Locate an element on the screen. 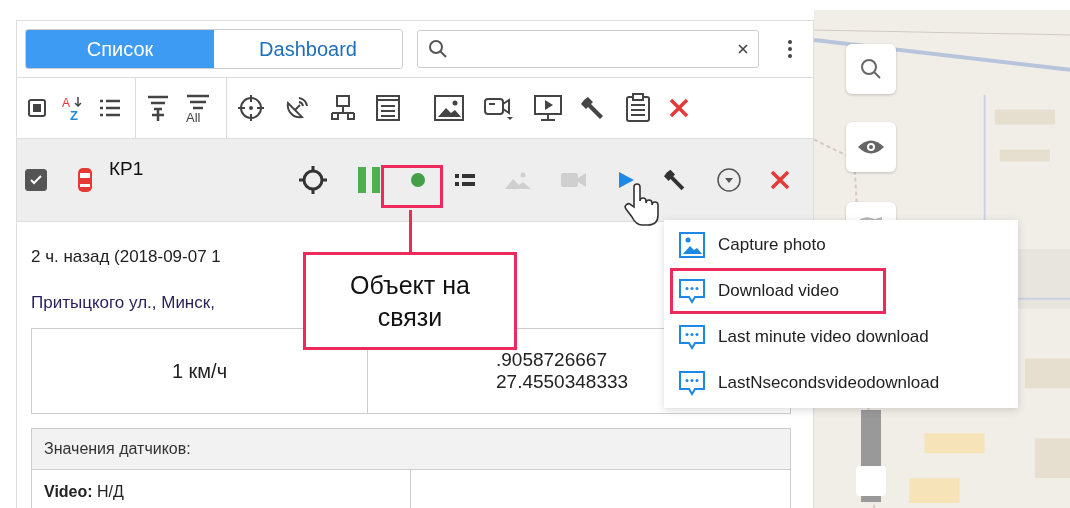 The width and height of the screenshot is (1070, 508). checkbox is located at coordinates (36, 180).